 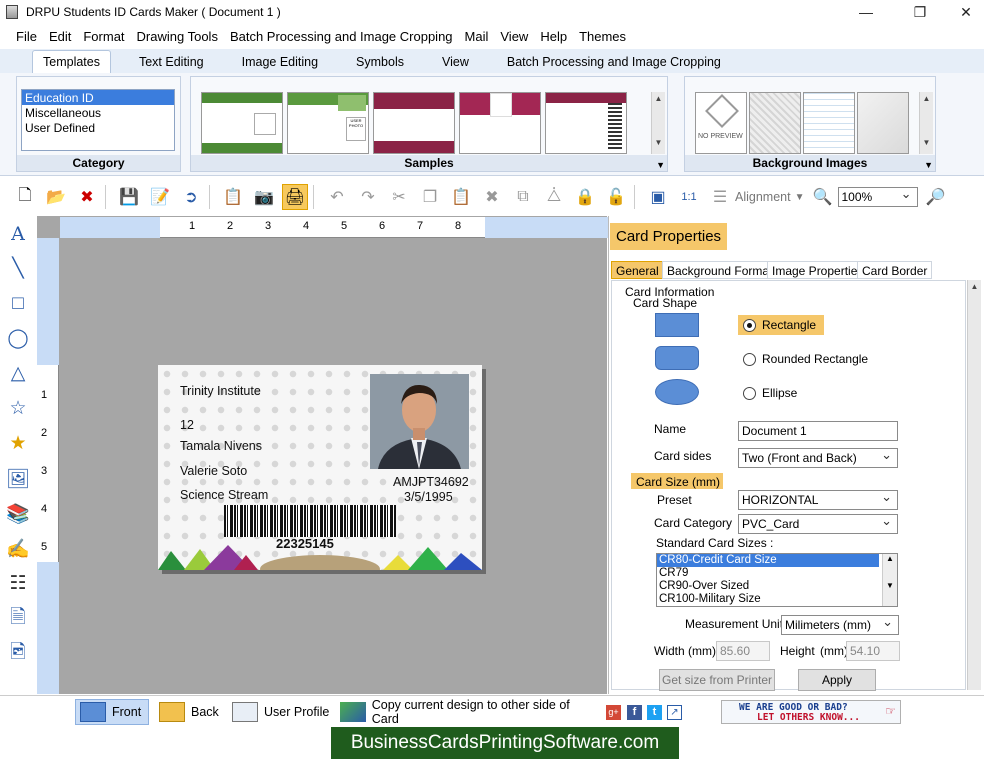 What do you see at coordinates (721, 123) in the screenshot?
I see `background-thumbnail-no-preview: NO PREVIEW` at bounding box center [721, 123].